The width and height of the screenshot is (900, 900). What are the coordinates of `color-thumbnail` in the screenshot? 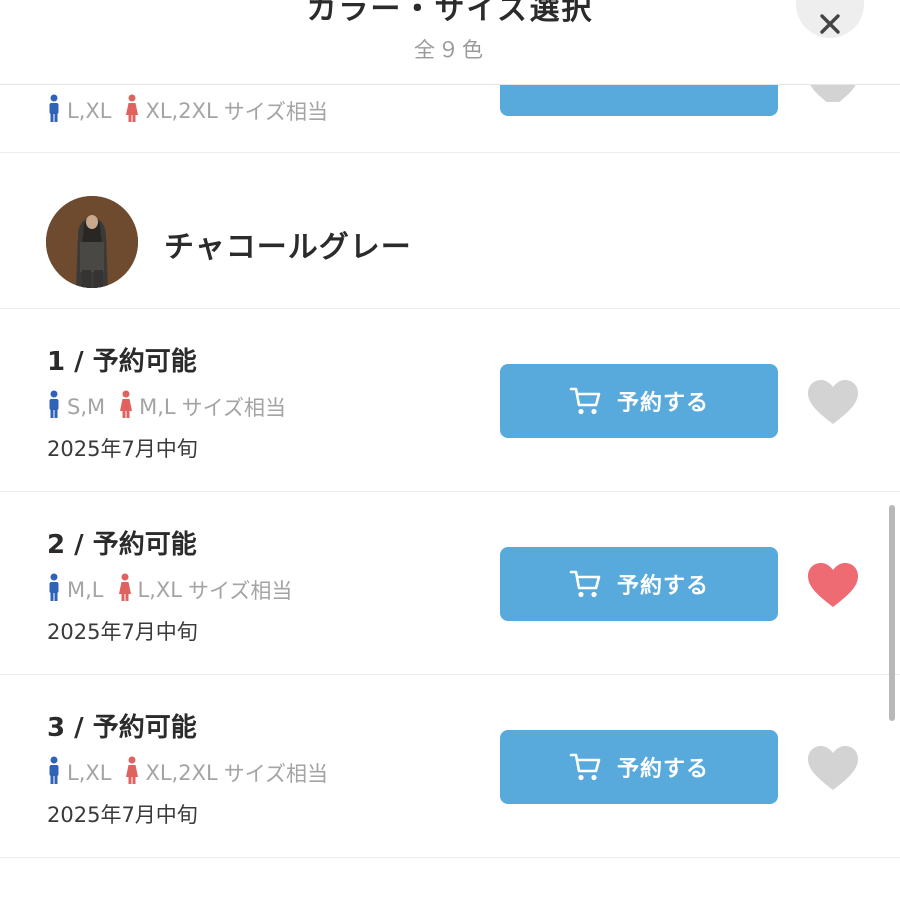 It's located at (92, 242).